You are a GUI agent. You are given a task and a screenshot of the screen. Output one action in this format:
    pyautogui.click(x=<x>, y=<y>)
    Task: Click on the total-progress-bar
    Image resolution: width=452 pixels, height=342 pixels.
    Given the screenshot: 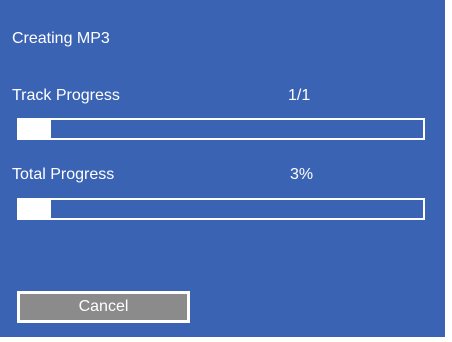 What is the action you would take?
    pyautogui.click(x=221, y=209)
    